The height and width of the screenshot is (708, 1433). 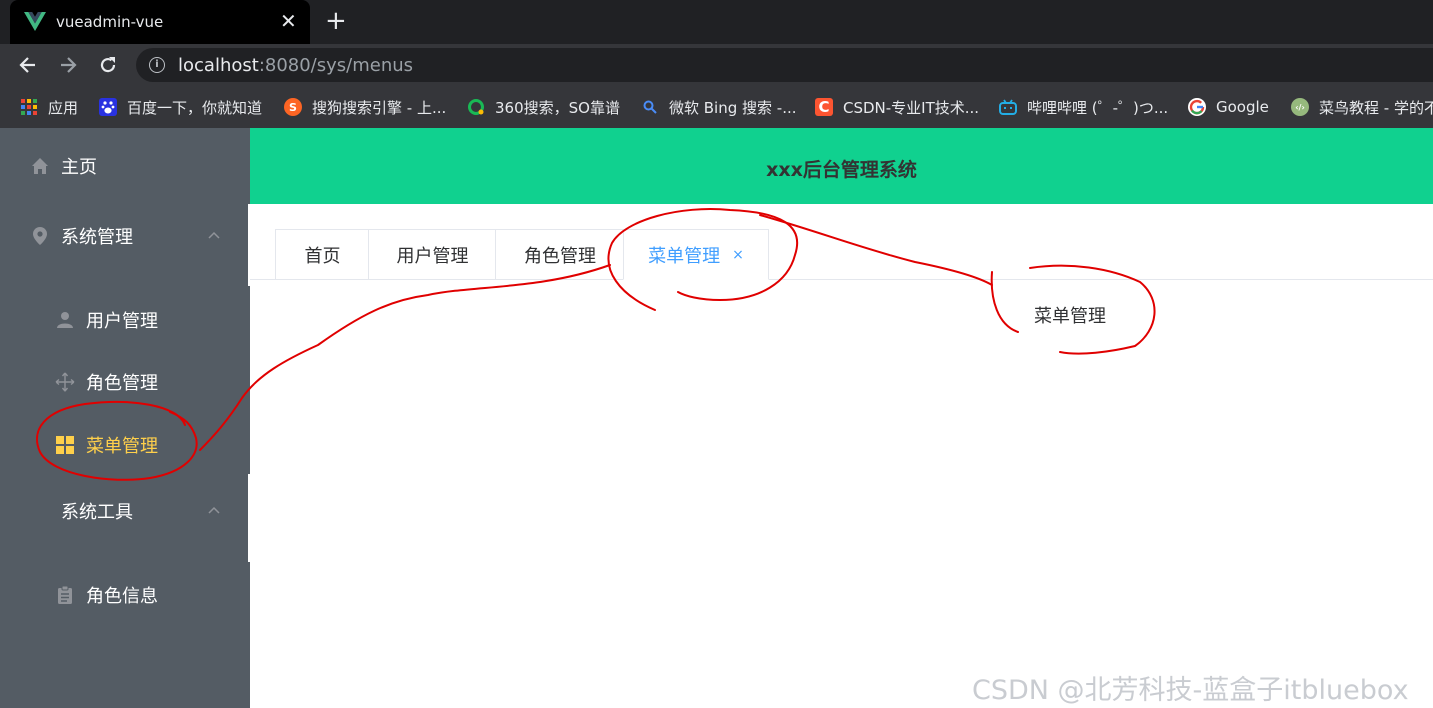 I want to click on bookmark-google: Google, so click(x=1228, y=107).